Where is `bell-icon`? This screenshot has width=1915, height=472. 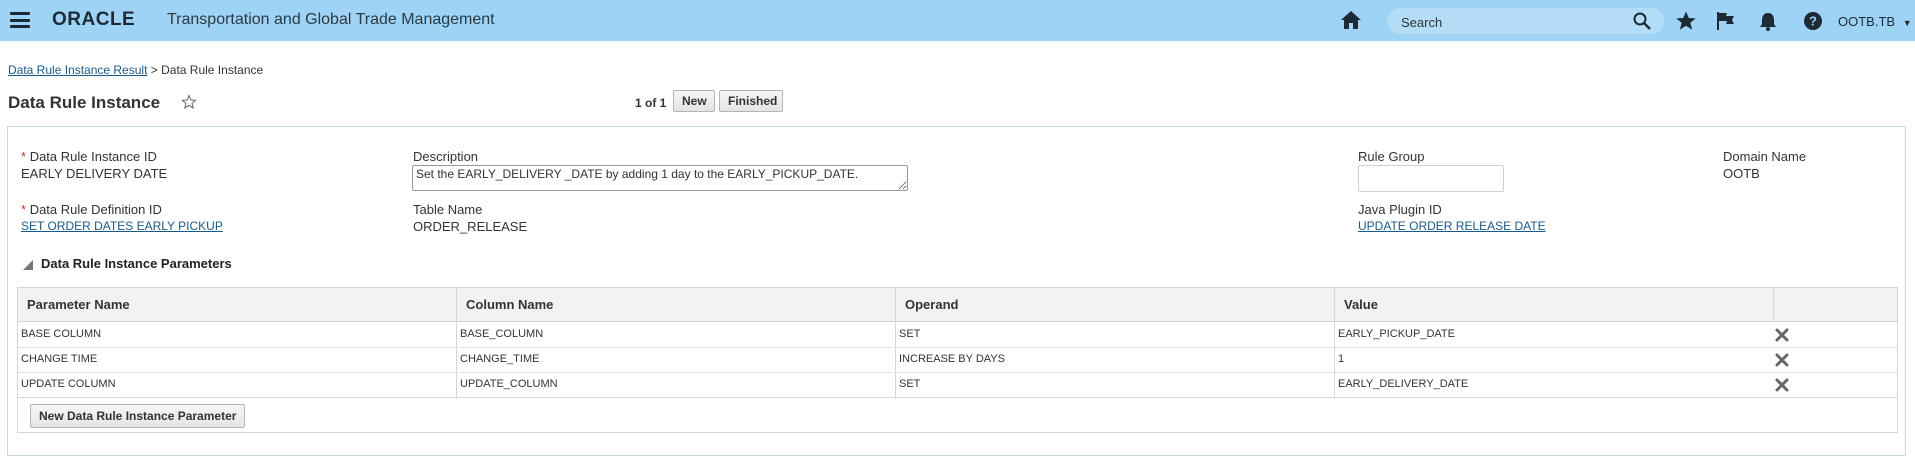 bell-icon is located at coordinates (1768, 21).